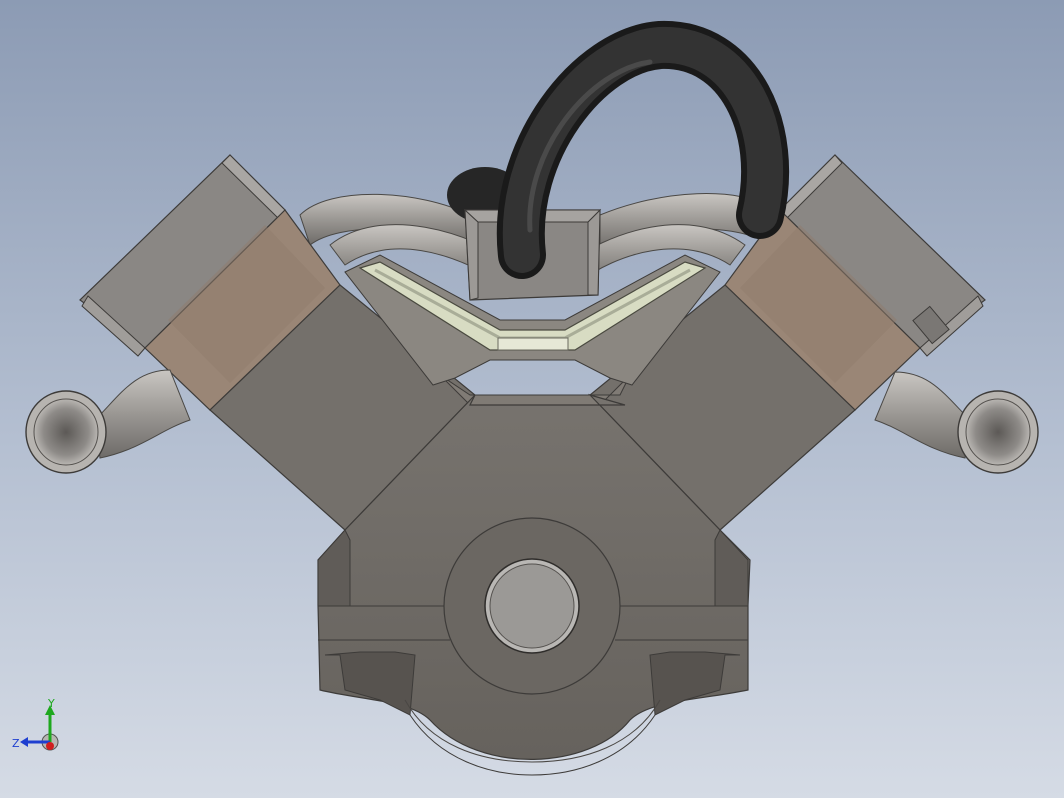 This screenshot has height=798, width=1064. What do you see at coordinates (532, 606) in the screenshot?
I see `crankshaft-bore` at bounding box center [532, 606].